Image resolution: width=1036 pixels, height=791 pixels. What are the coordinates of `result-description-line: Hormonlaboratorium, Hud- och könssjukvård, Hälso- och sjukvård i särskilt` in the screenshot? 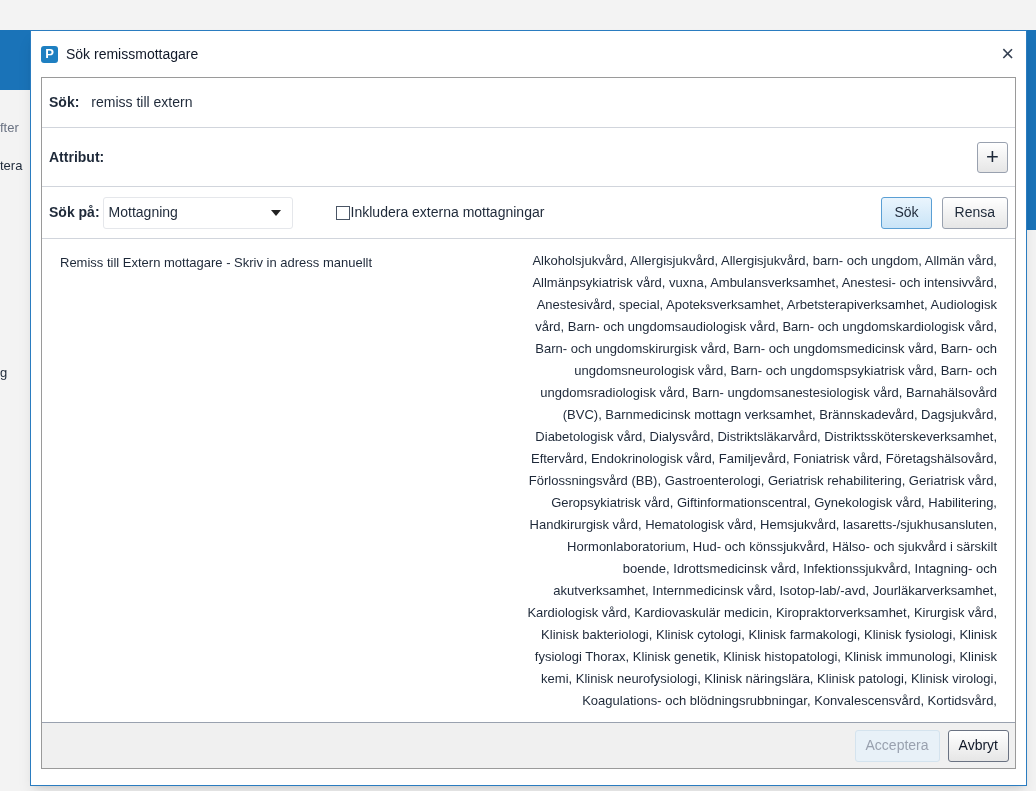 It's located at (782, 547).